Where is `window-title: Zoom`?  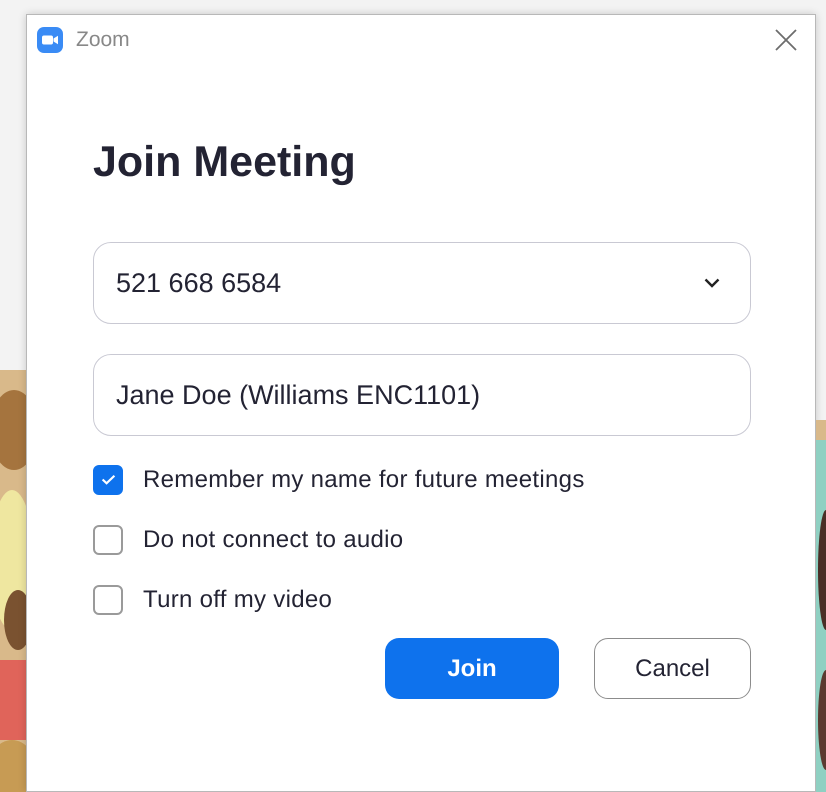 window-title: Zoom is located at coordinates (103, 40).